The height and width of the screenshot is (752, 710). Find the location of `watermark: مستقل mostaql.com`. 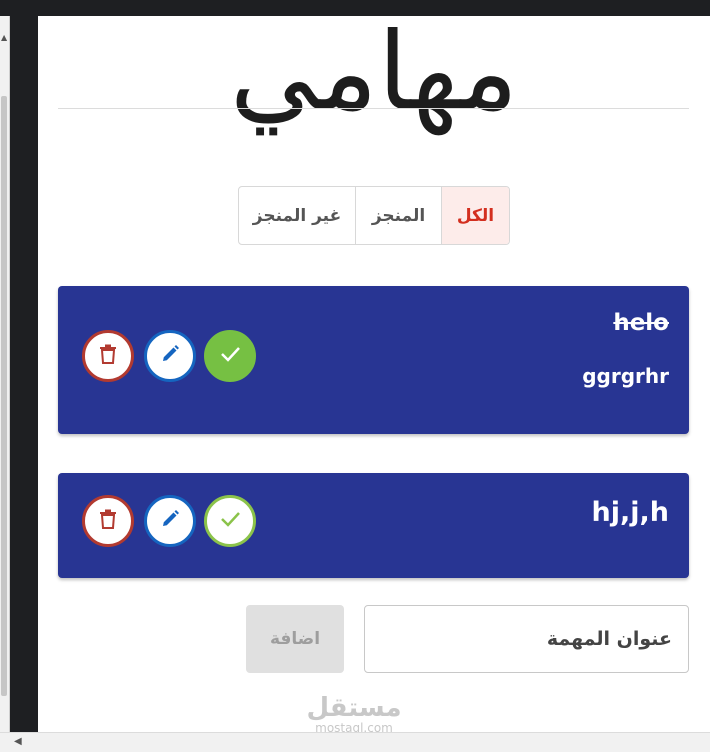

watermark: مستقل mostaql.com is located at coordinates (354, 714).